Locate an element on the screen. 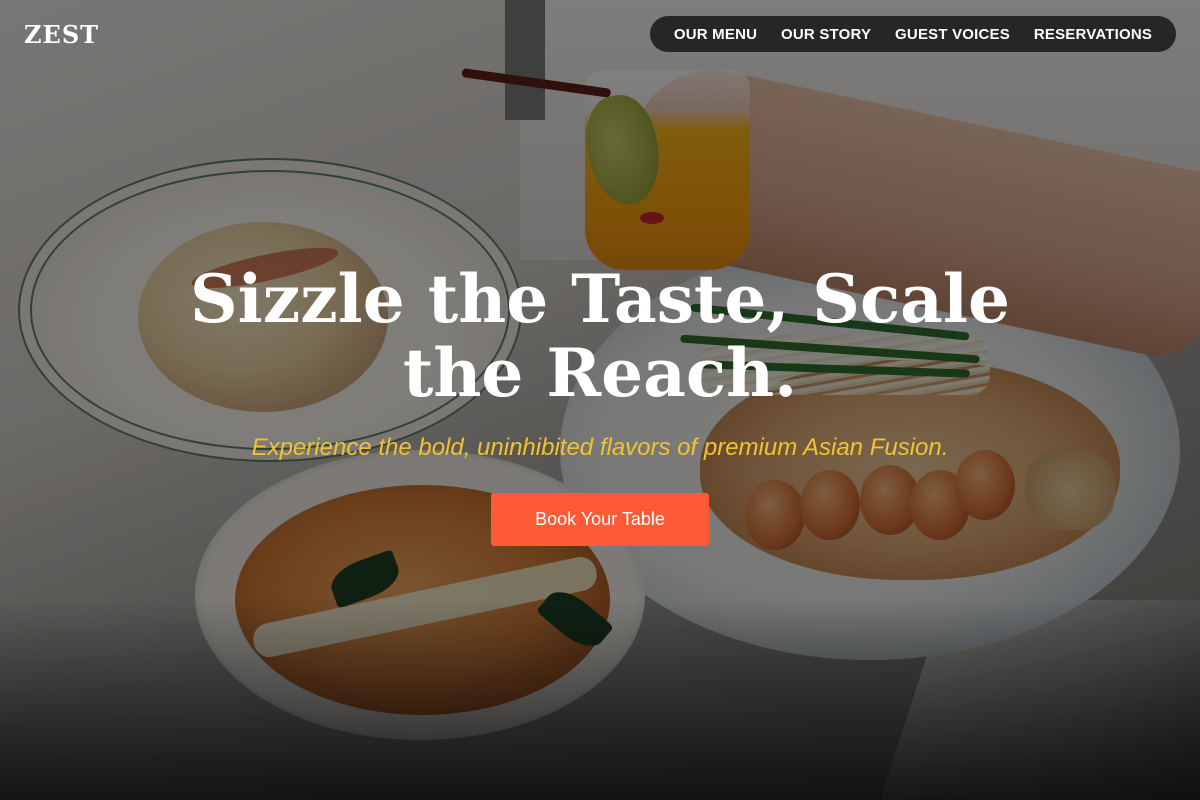 The image size is (1200, 800). nav-link-guest-voices: GUEST VOICES is located at coordinates (952, 34).